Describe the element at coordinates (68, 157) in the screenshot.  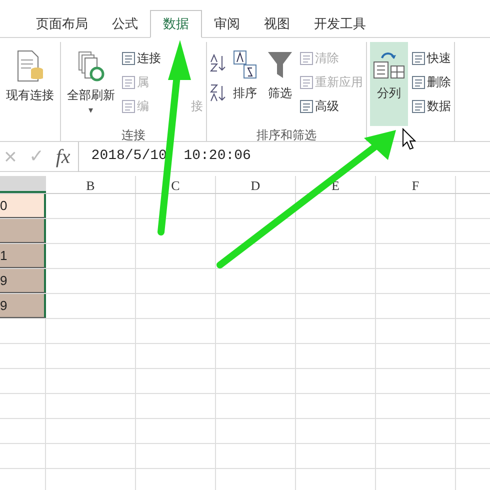
I see `insert-function-button: fx` at that location.